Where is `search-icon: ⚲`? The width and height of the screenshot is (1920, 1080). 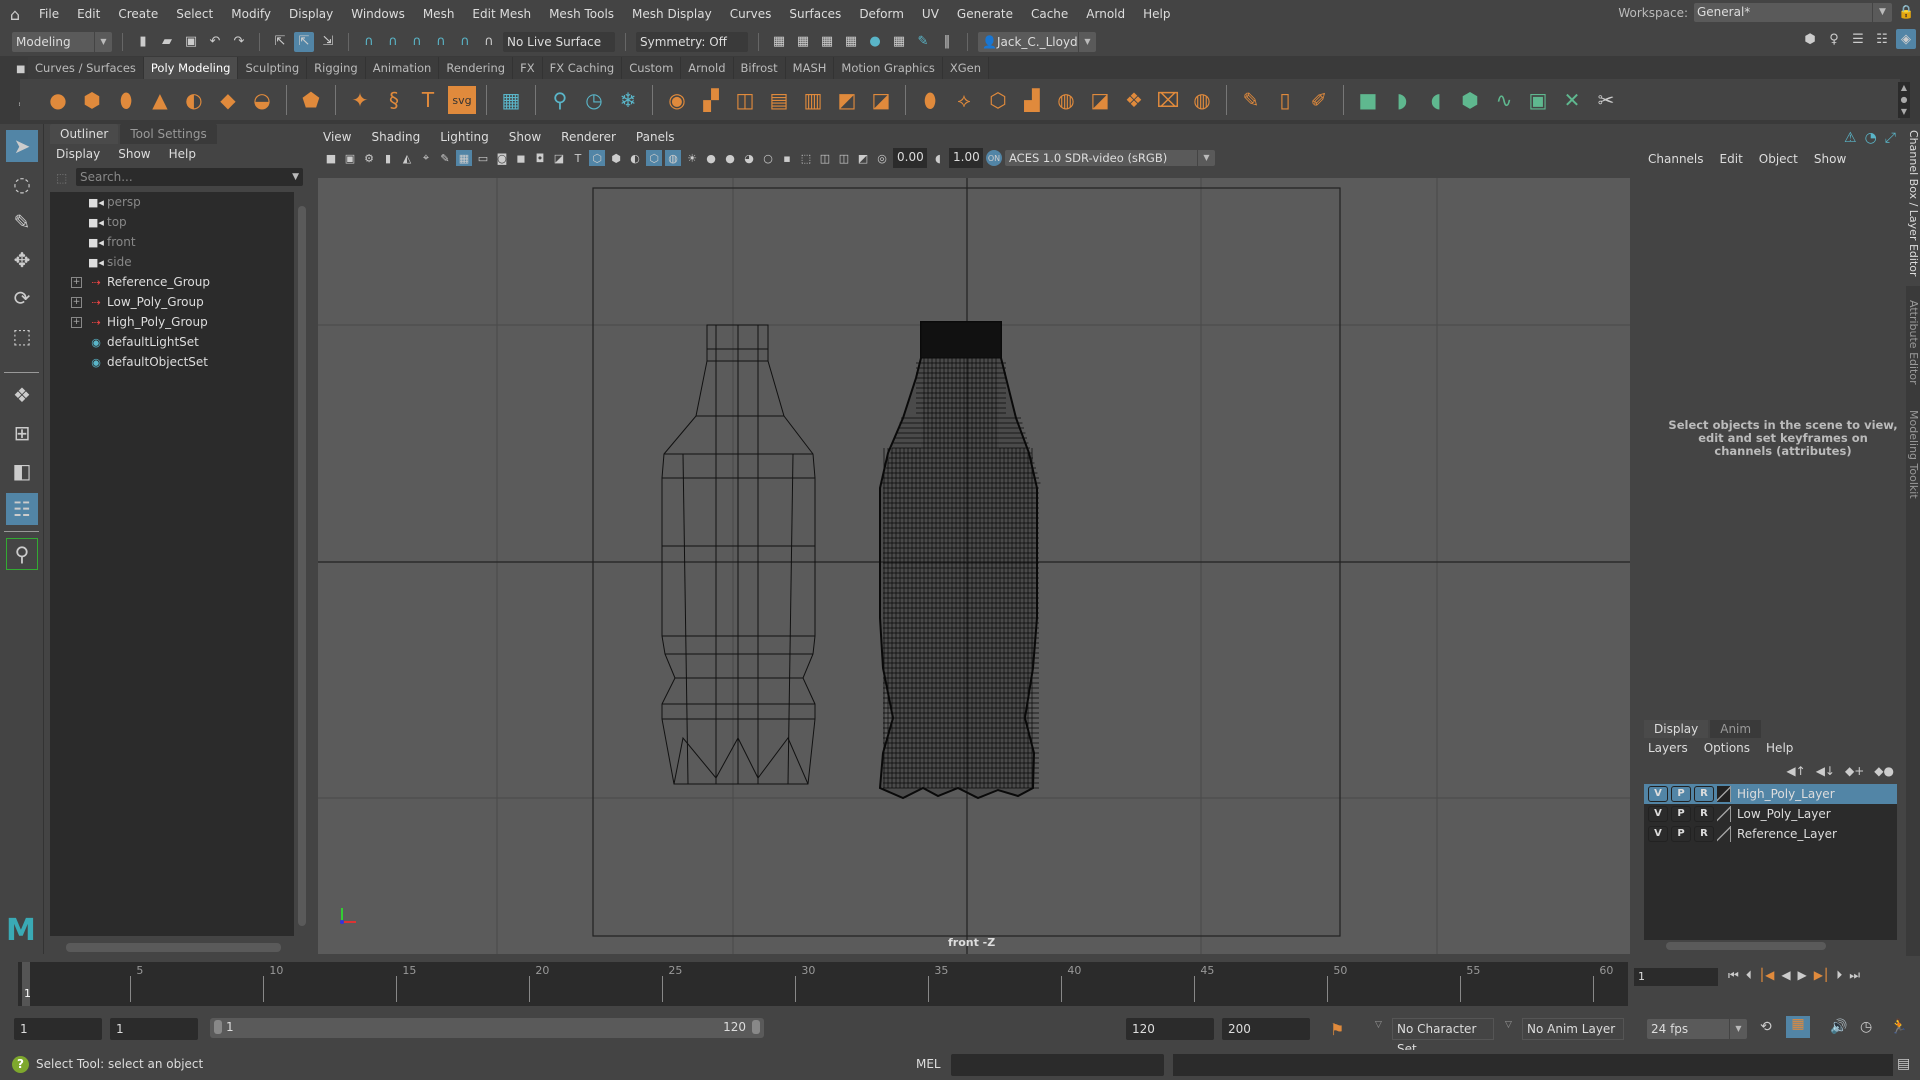
search-icon: ⚲ is located at coordinates (22, 554).